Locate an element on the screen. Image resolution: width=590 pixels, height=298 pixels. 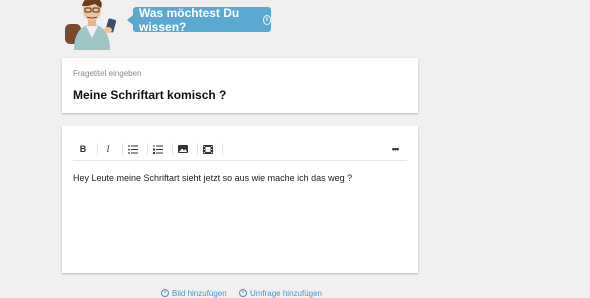
ask-prompt-text: Was möchtest Du wissen? is located at coordinates (189, 19).